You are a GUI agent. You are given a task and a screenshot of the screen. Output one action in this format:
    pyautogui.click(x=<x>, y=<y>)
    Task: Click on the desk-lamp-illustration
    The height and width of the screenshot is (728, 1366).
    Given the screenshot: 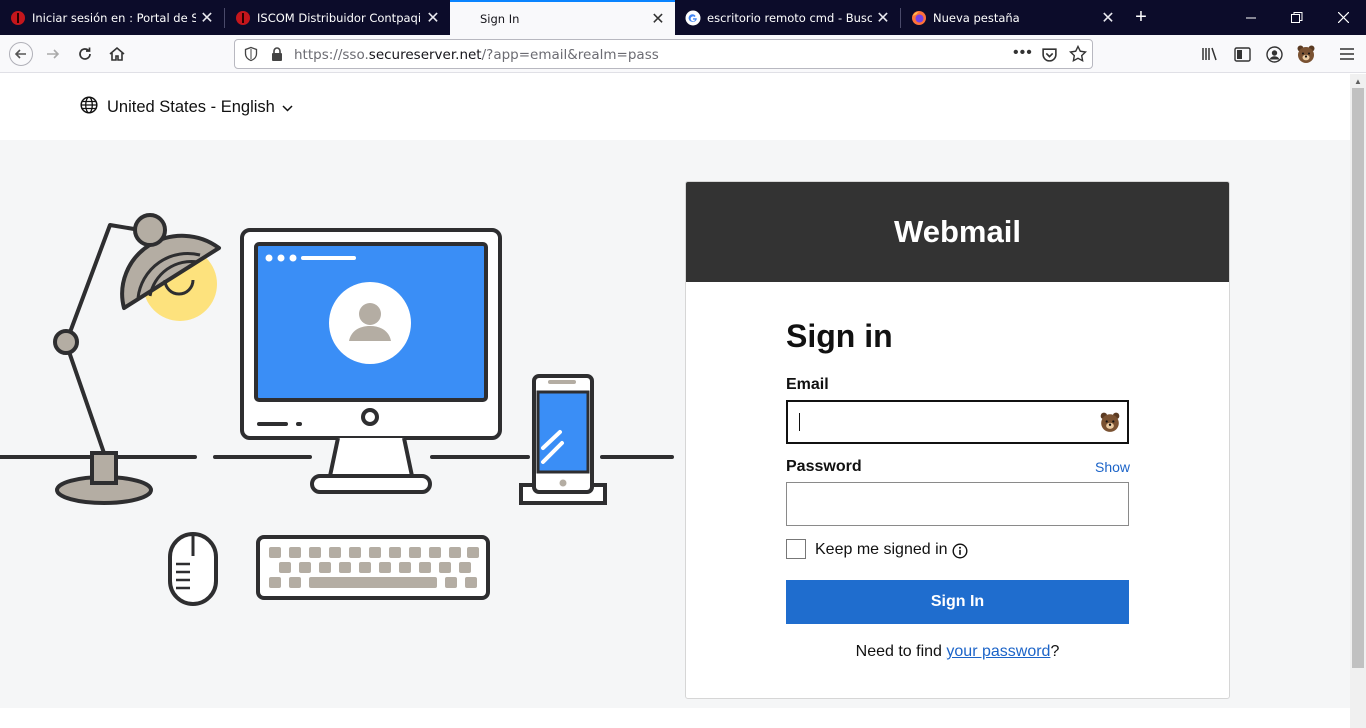 What is the action you would take?
    pyautogui.click(x=137, y=359)
    